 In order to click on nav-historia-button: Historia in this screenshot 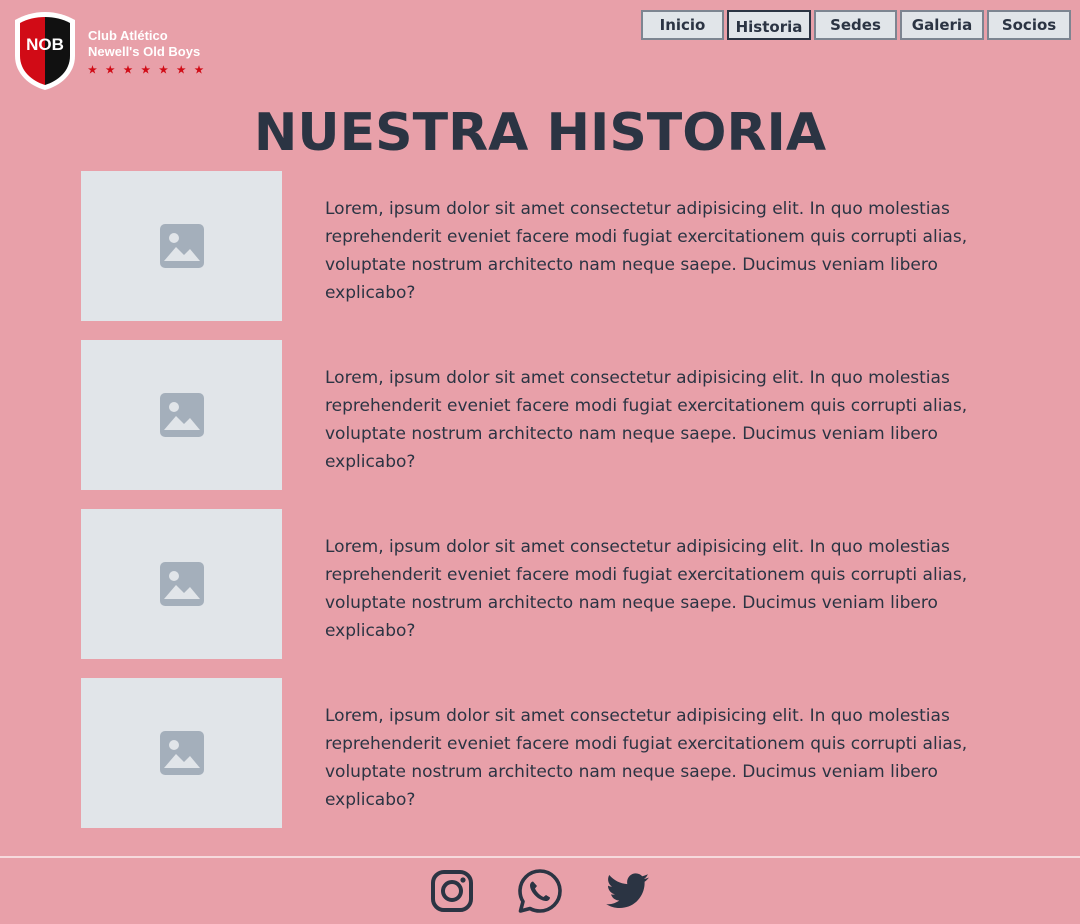, I will do `click(769, 25)`.